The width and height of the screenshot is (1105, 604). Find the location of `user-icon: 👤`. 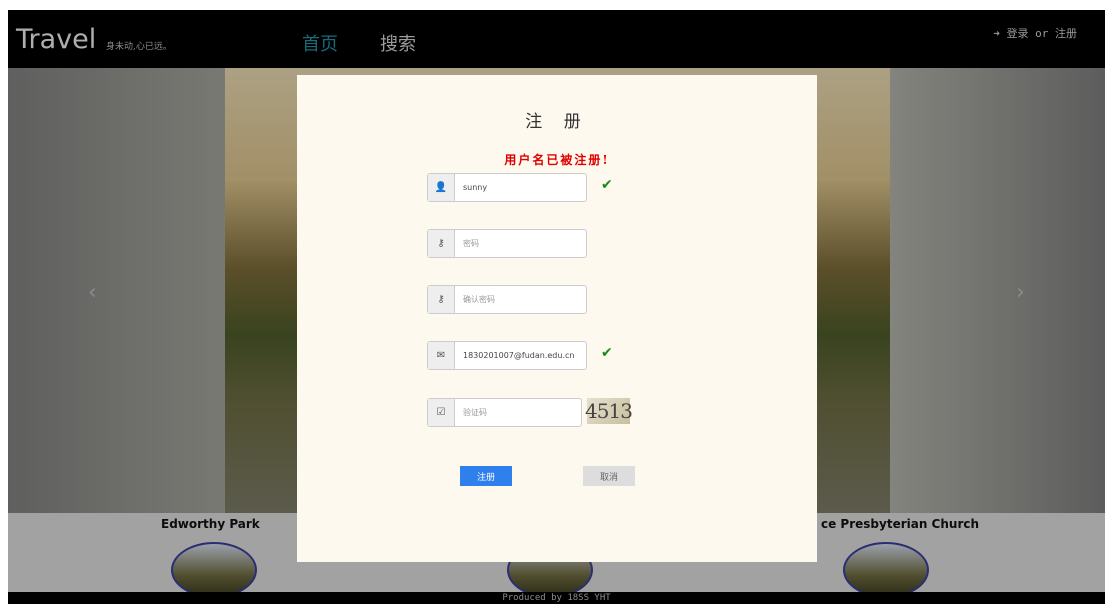

user-icon: 👤 is located at coordinates (441, 187).